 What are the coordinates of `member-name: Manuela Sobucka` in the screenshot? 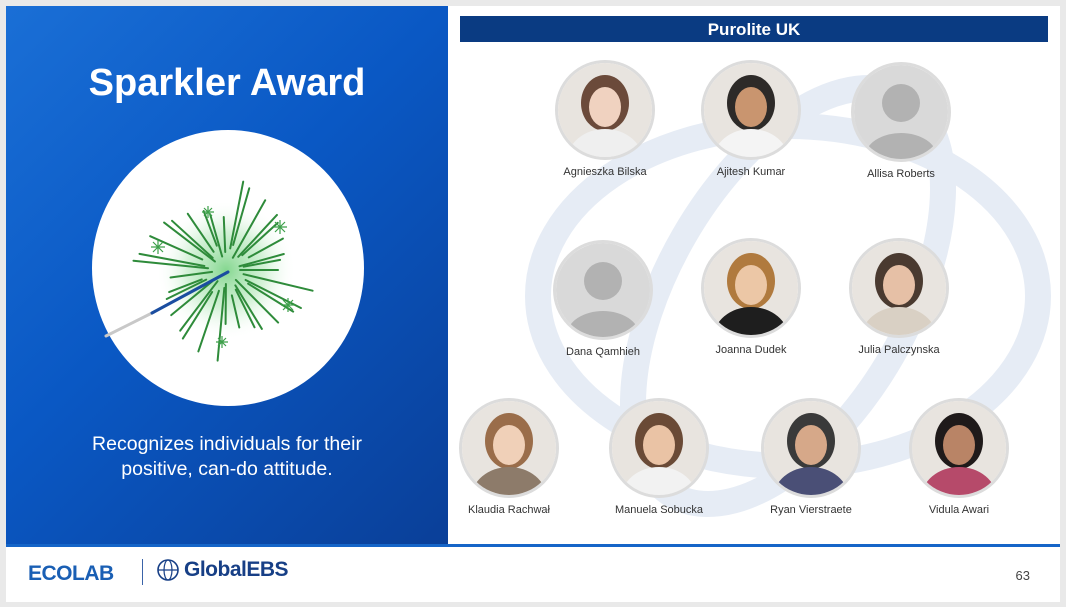 It's located at (659, 510).